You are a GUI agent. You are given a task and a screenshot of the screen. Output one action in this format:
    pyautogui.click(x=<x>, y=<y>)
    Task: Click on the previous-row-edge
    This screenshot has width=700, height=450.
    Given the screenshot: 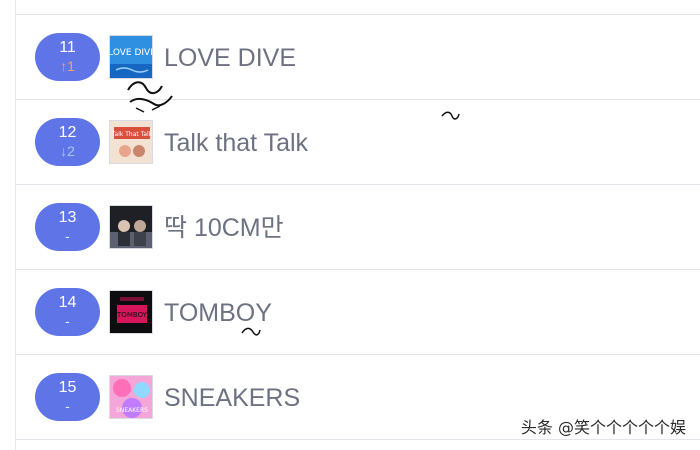 What is the action you would take?
    pyautogui.click(x=358, y=7)
    